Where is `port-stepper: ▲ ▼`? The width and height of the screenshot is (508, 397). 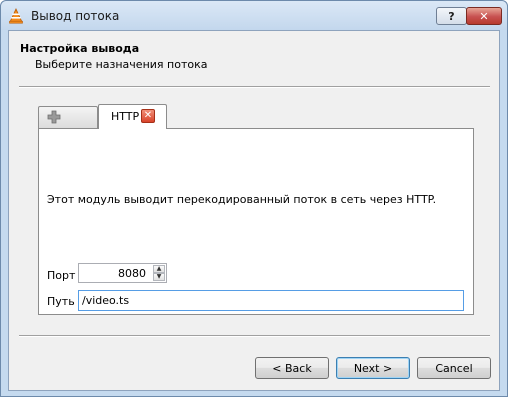
port-stepper: ▲ ▼ is located at coordinates (159, 273).